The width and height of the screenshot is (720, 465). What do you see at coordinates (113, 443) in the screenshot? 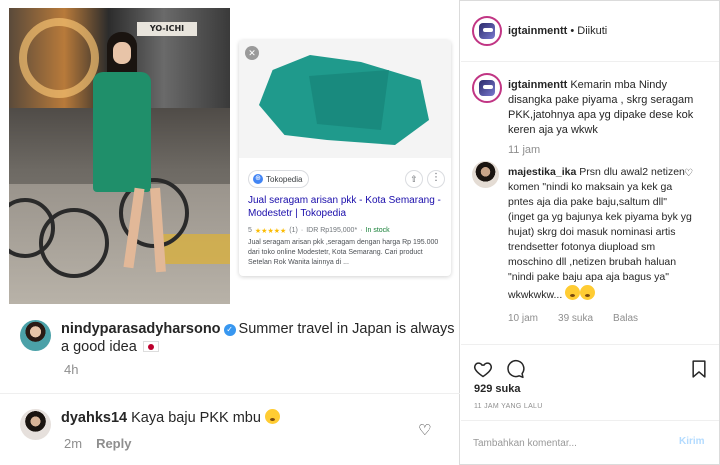
I see `reply-button: Reply` at bounding box center [113, 443].